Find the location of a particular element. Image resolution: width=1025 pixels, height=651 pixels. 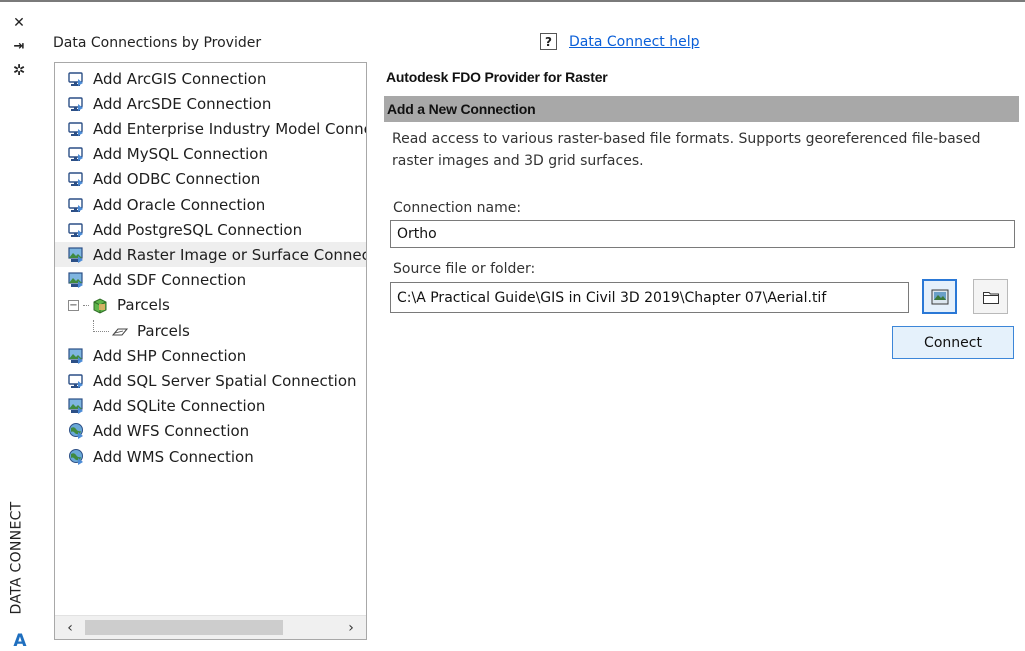

palette-title-strip: ✕ ⇥ ✲ DATA CONNECT A is located at coordinates (20, 327).